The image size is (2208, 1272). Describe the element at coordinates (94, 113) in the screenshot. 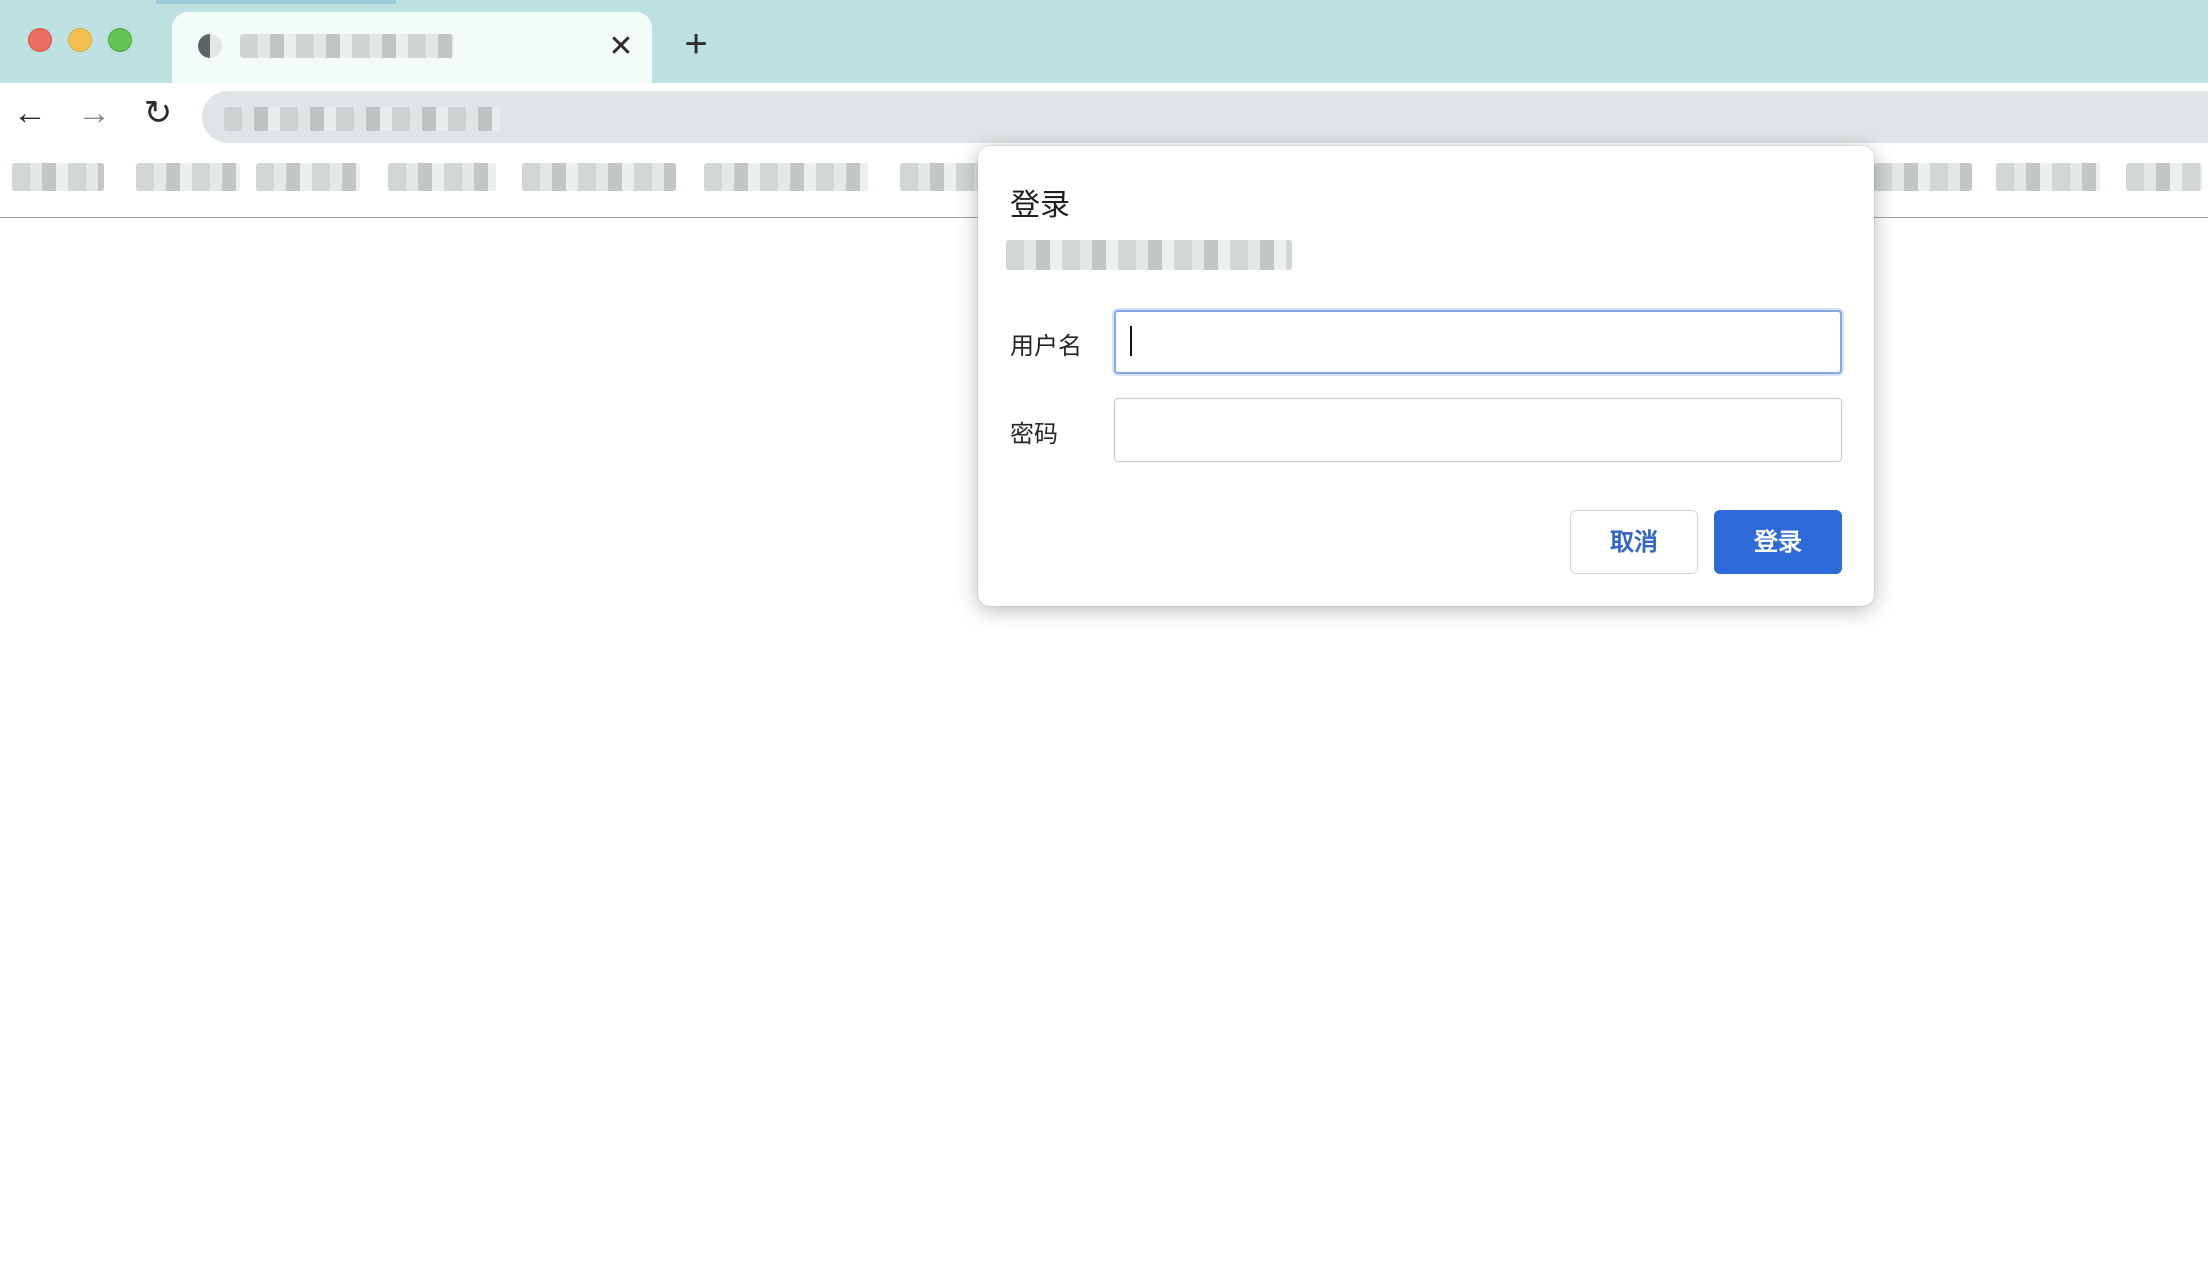

I see `forward-arrow-icon: →` at that location.